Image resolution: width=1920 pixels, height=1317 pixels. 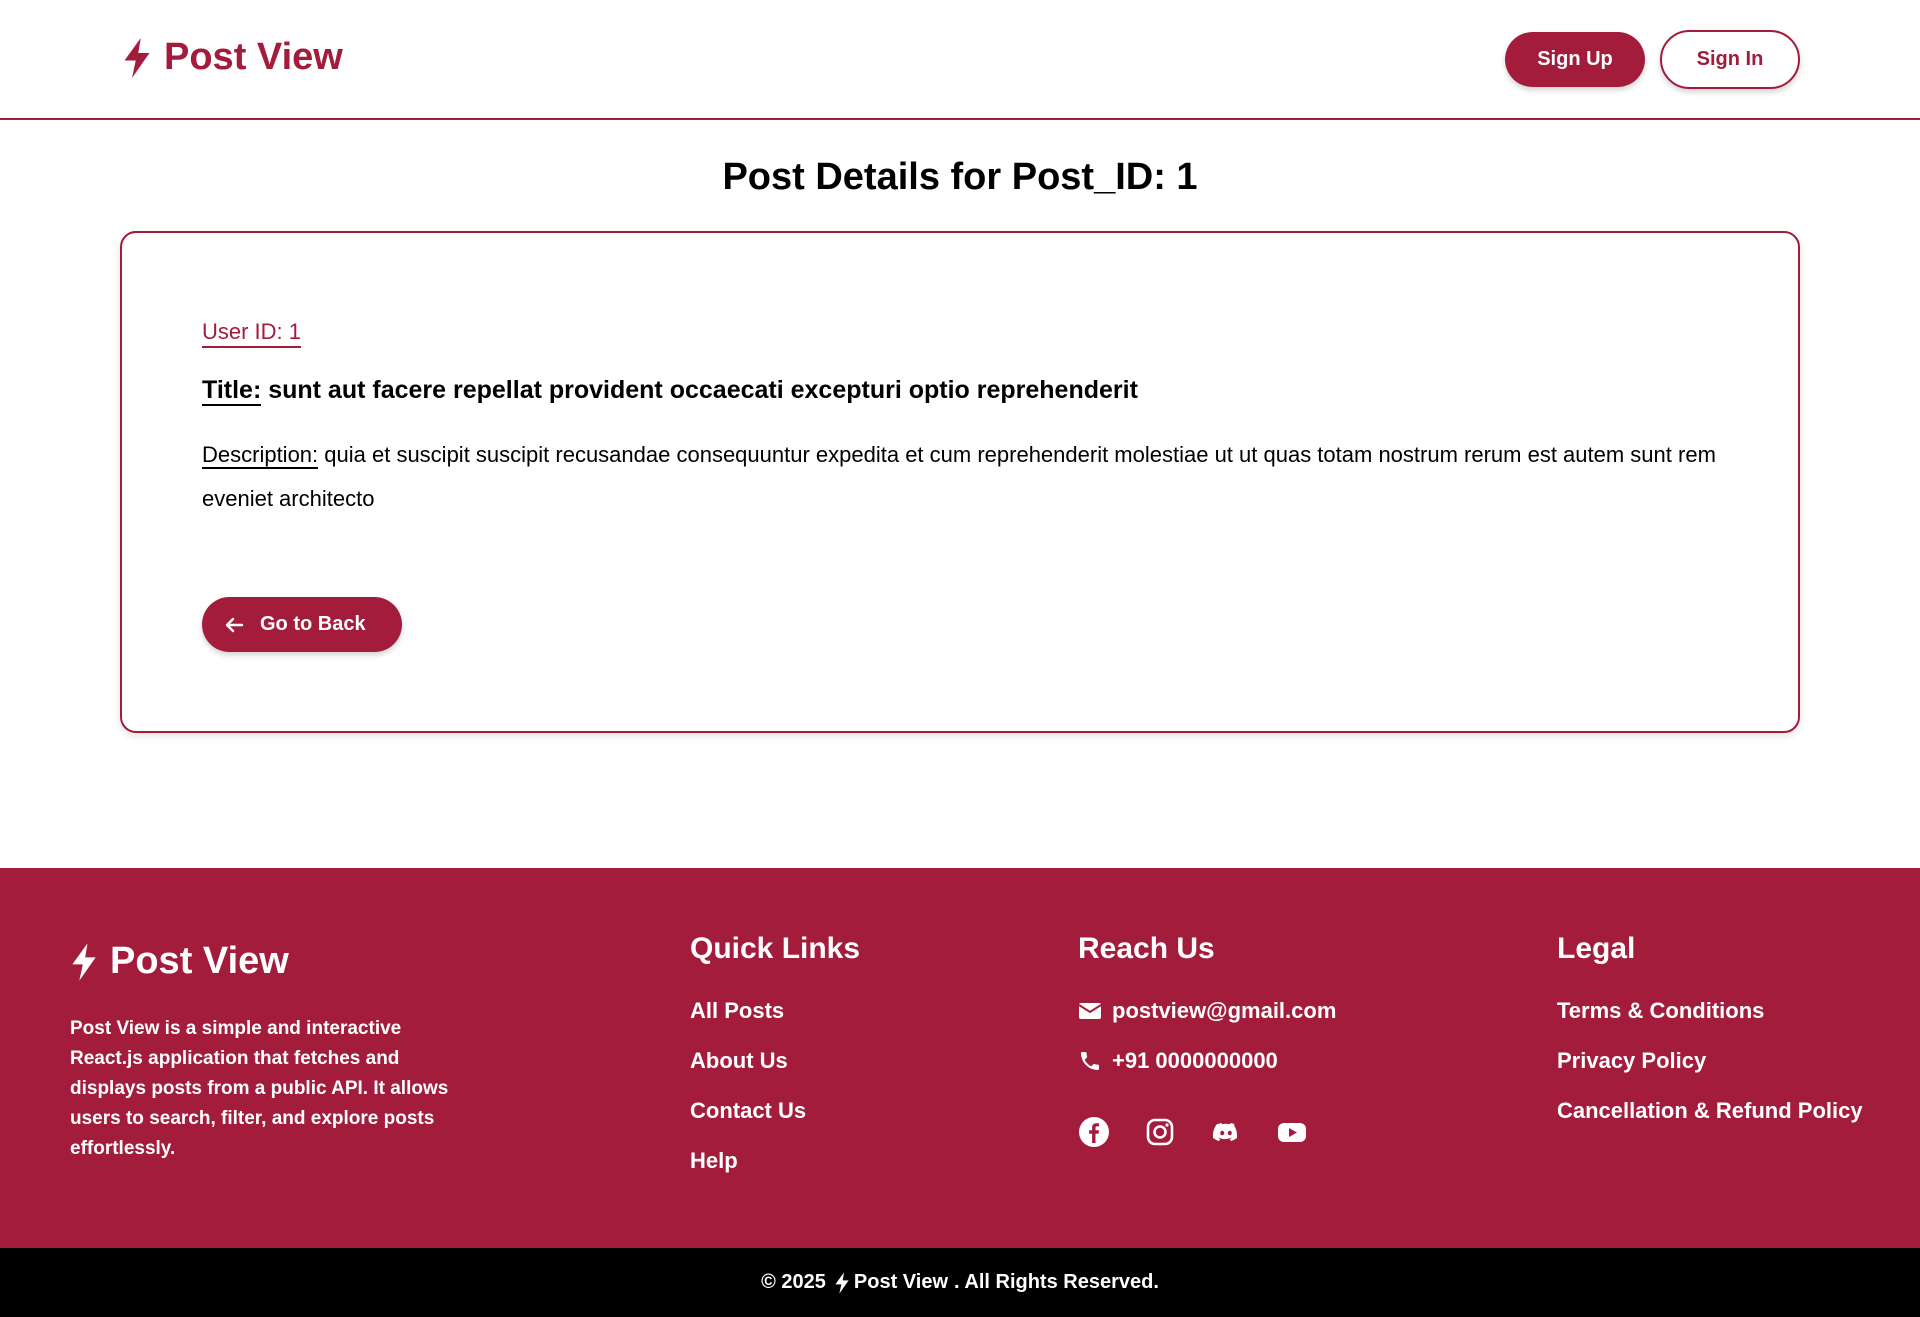 What do you see at coordinates (1090, 1061) in the screenshot?
I see `phone-icon` at bounding box center [1090, 1061].